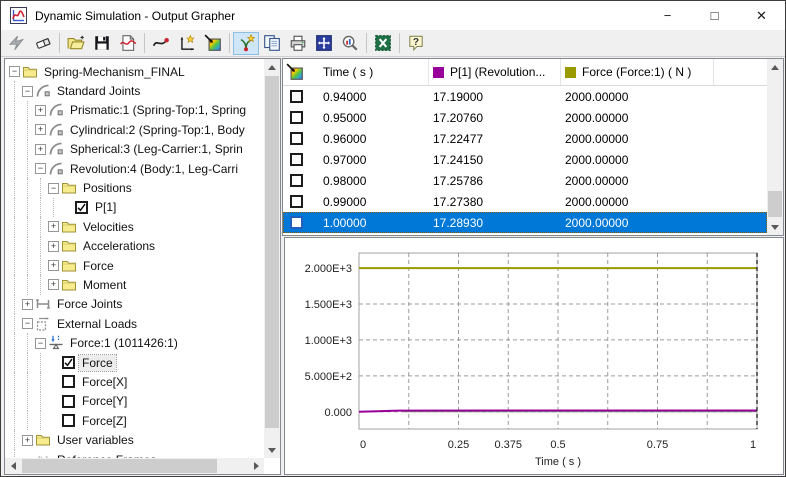  I want to click on save-button, so click(102, 43).